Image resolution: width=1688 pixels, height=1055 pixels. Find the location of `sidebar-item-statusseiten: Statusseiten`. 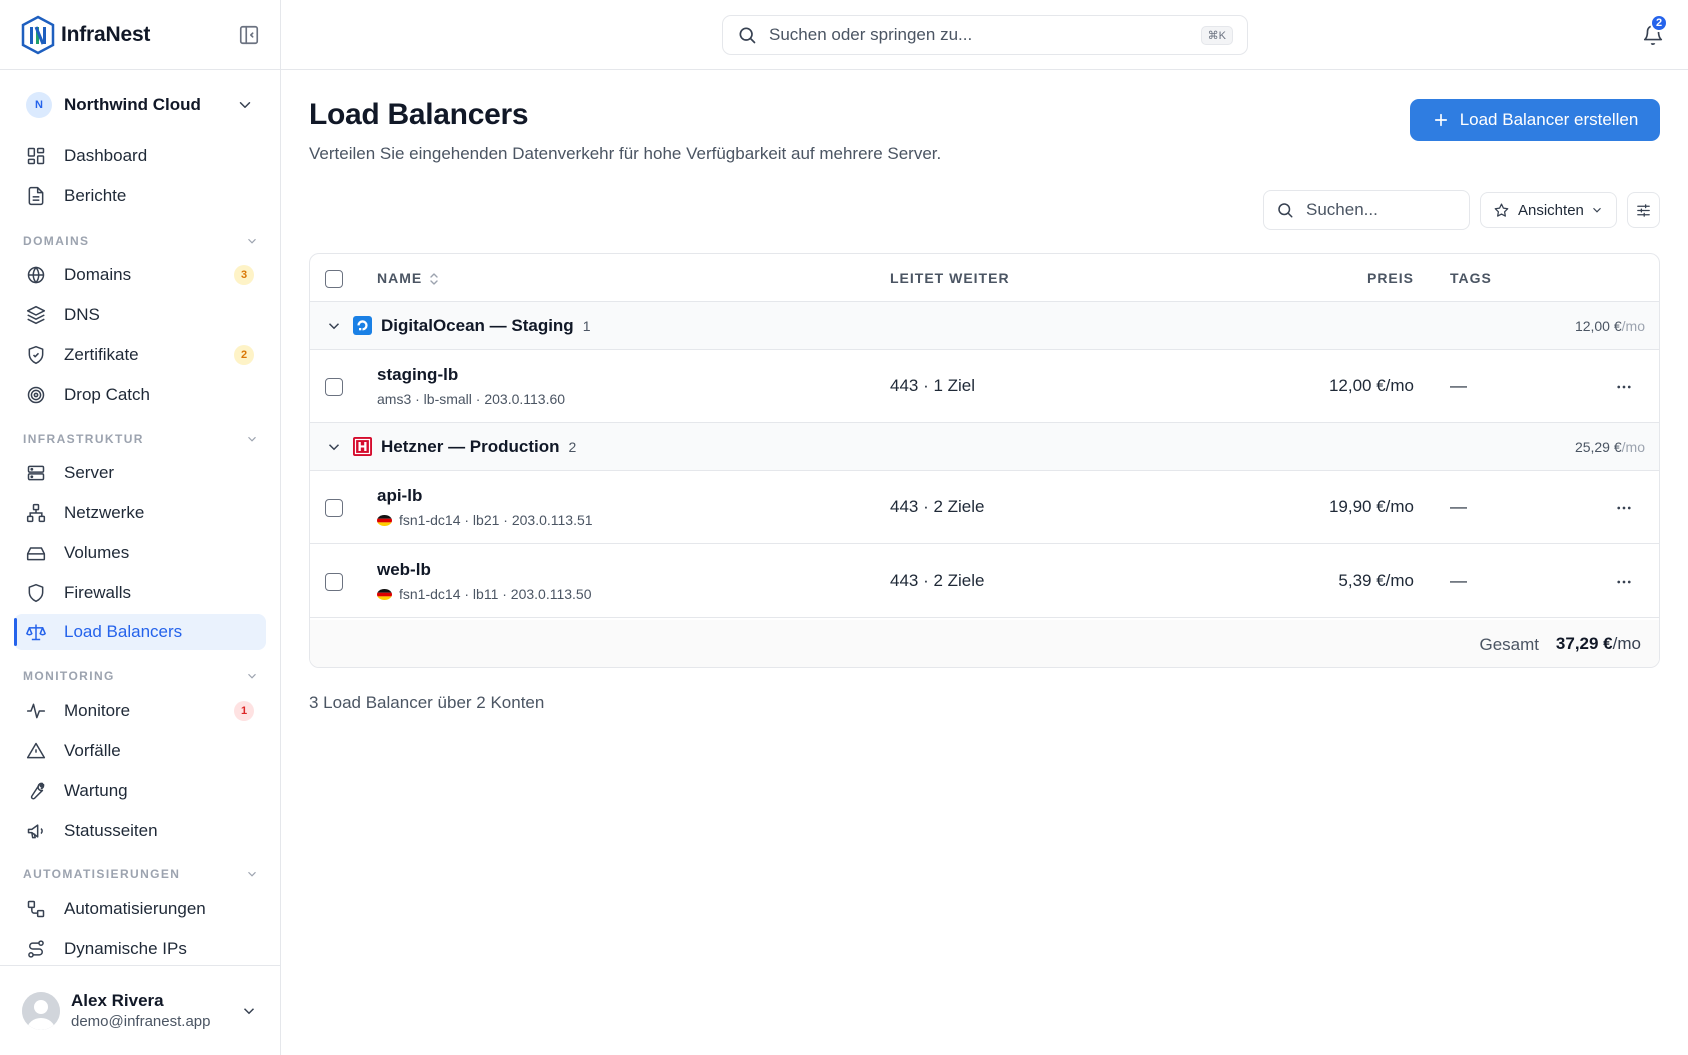

sidebar-item-statusseiten: Statusseiten is located at coordinates (140, 831).